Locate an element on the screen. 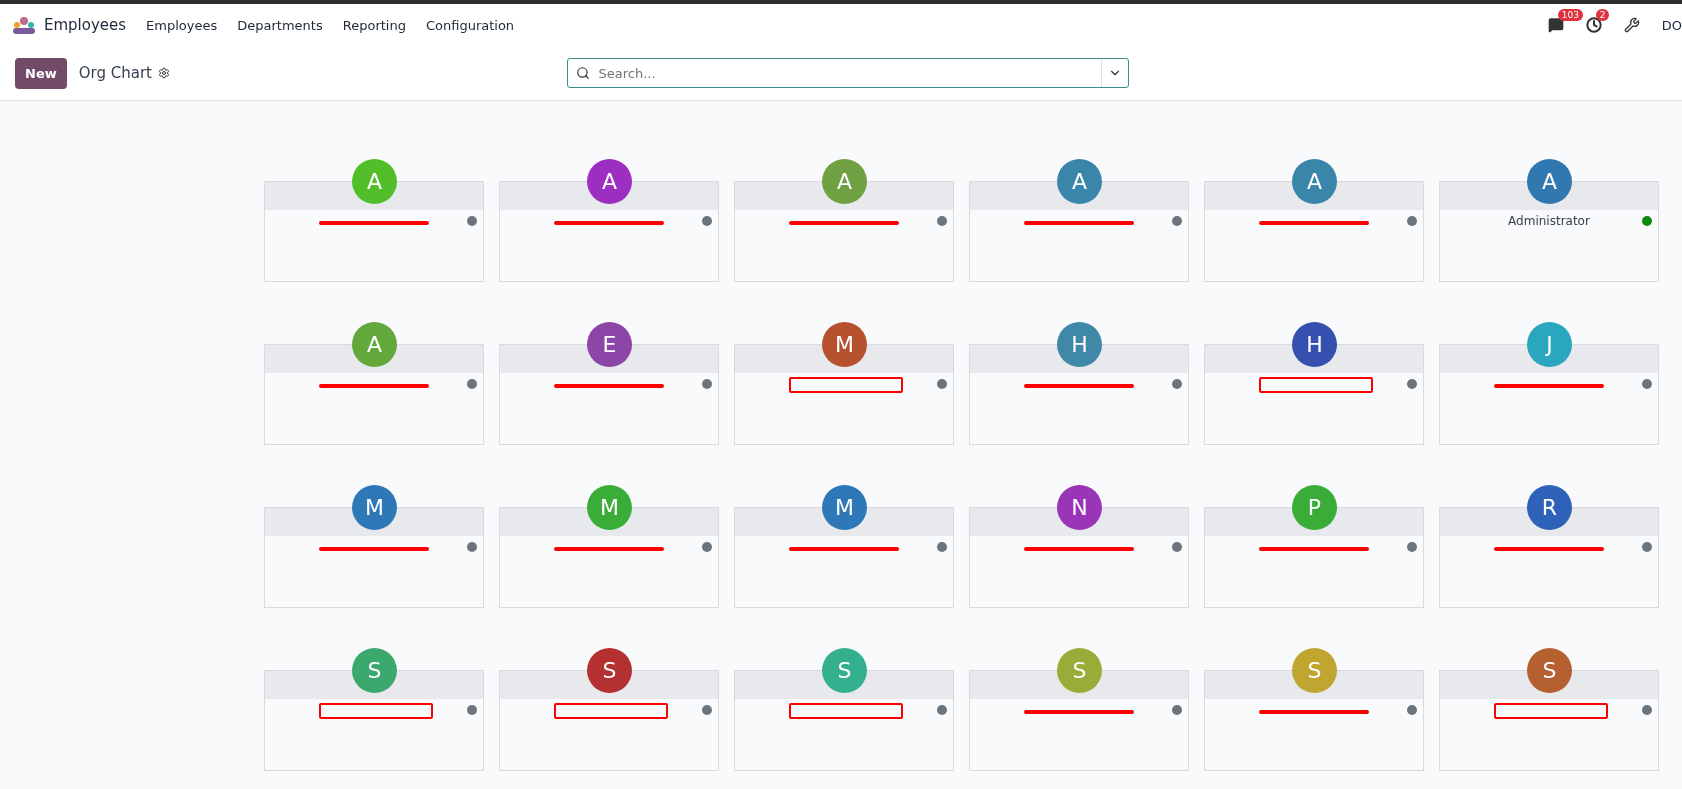  page-title: Org Chart is located at coordinates (115, 73).